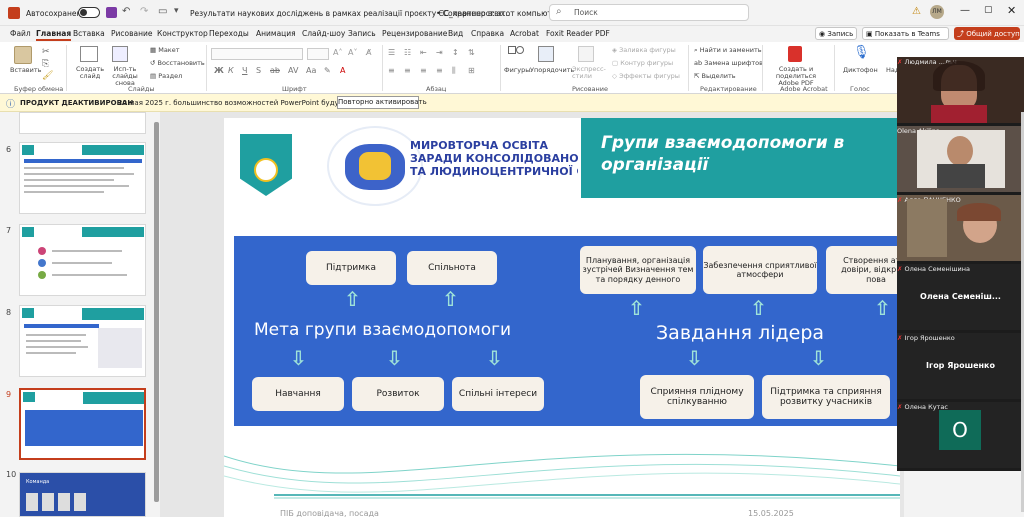 This screenshot has width=1024, height=517. What do you see at coordinates (586, 12) in the screenshot?
I see `search-placeholder: Поиск` at bounding box center [586, 12].